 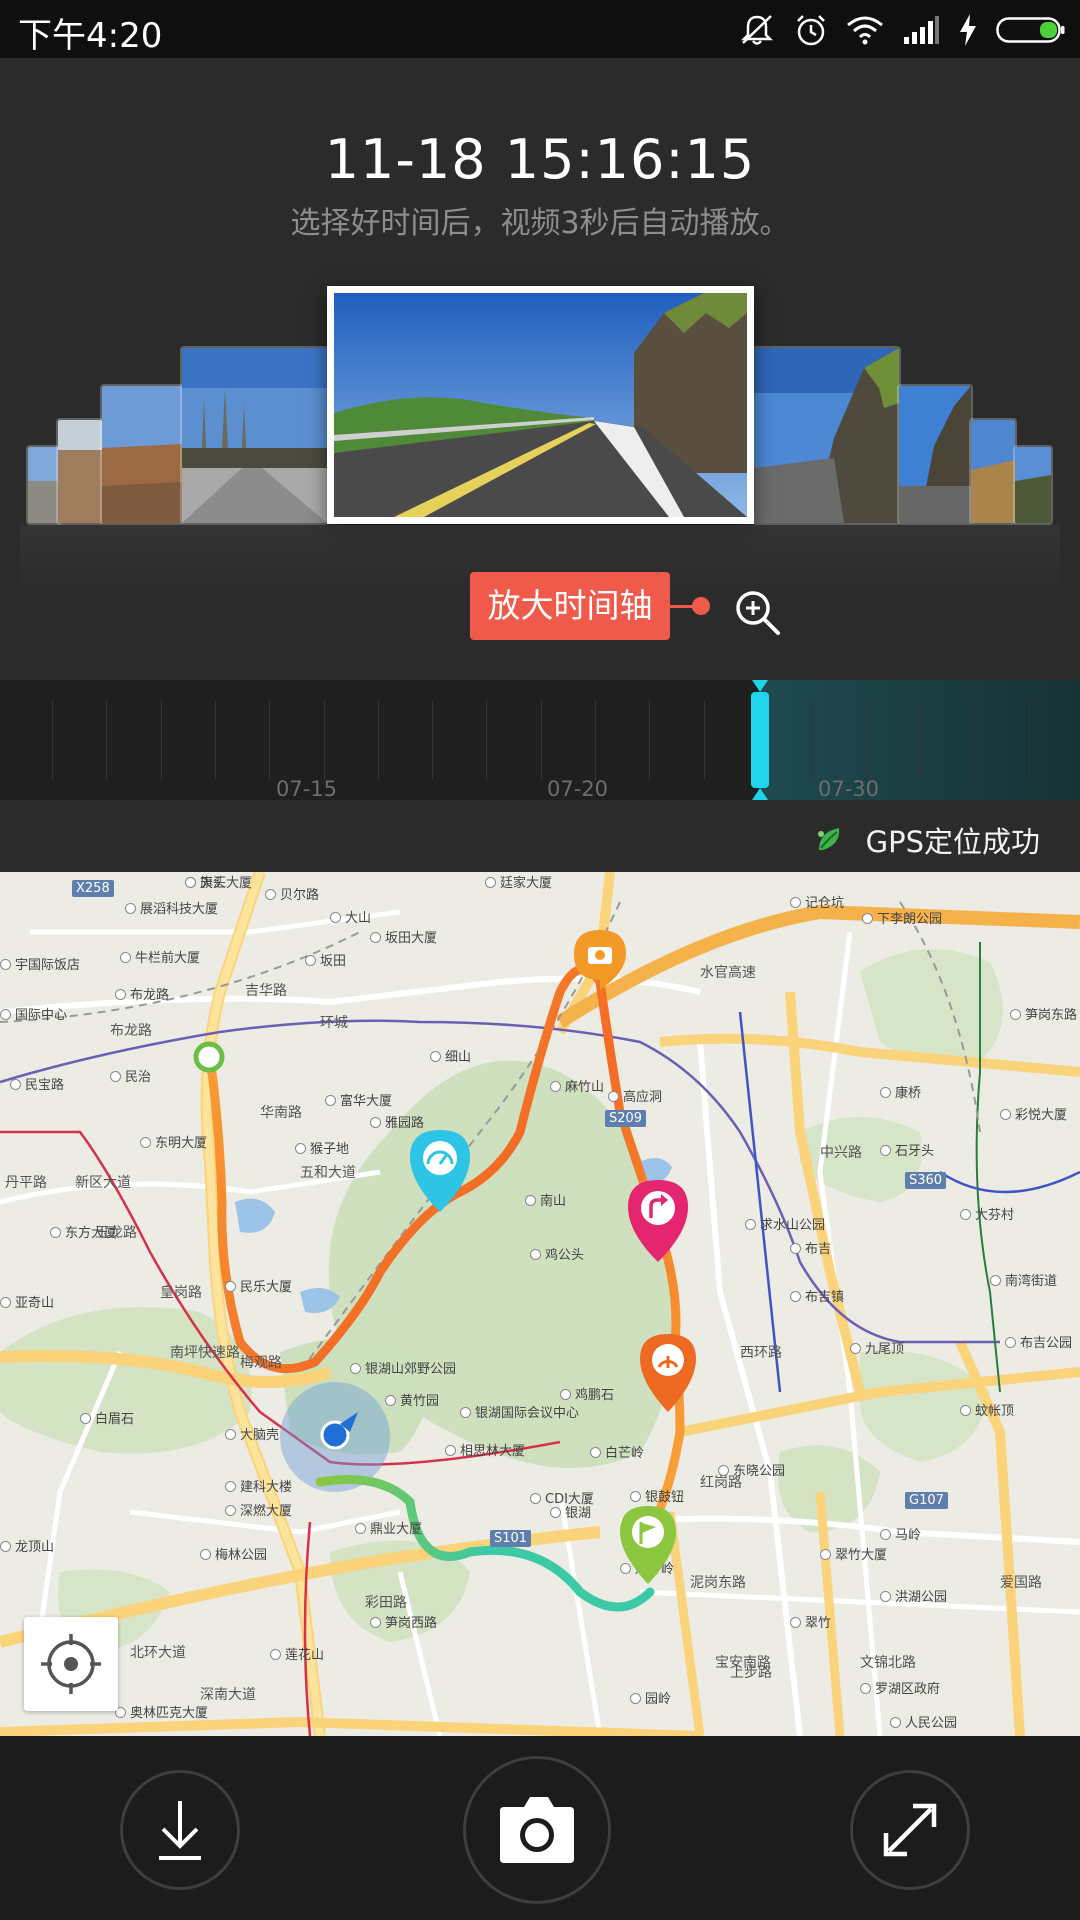 I want to click on fullscreen-button, so click(x=910, y=1830).